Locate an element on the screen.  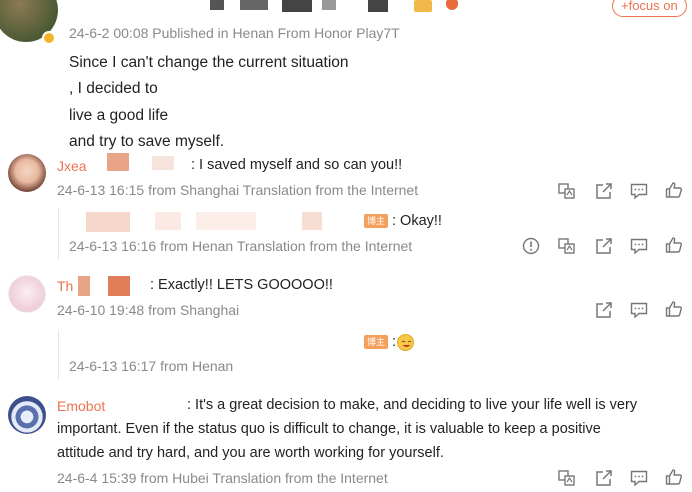
verified-badge-icon is located at coordinates (49, 38).